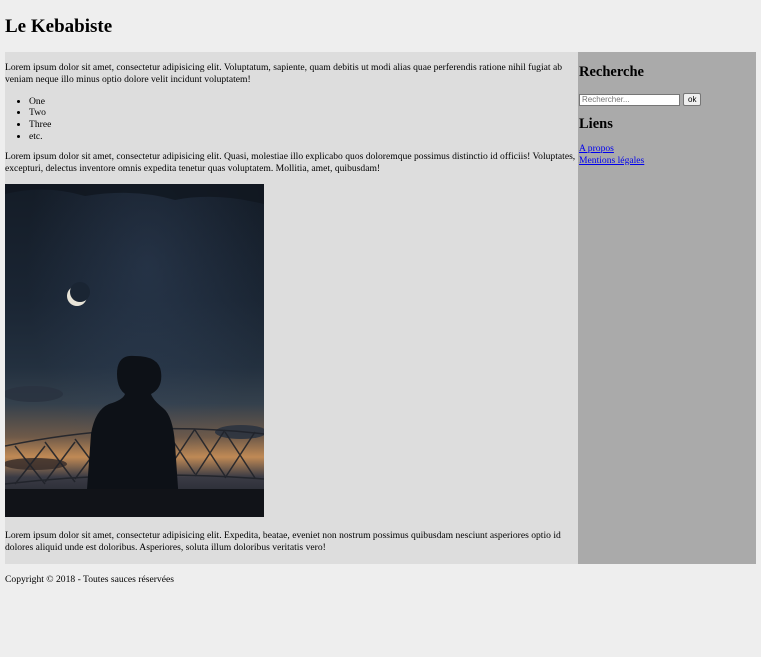 The height and width of the screenshot is (657, 761). What do you see at coordinates (303, 113) in the screenshot?
I see `list-item: Two` at bounding box center [303, 113].